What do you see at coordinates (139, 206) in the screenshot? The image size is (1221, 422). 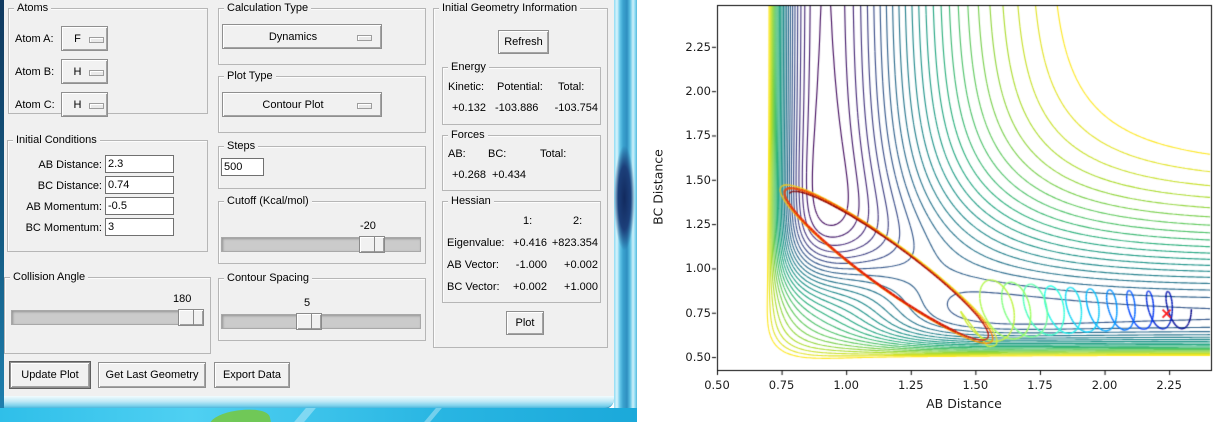 I see `ab-momentum-field` at bounding box center [139, 206].